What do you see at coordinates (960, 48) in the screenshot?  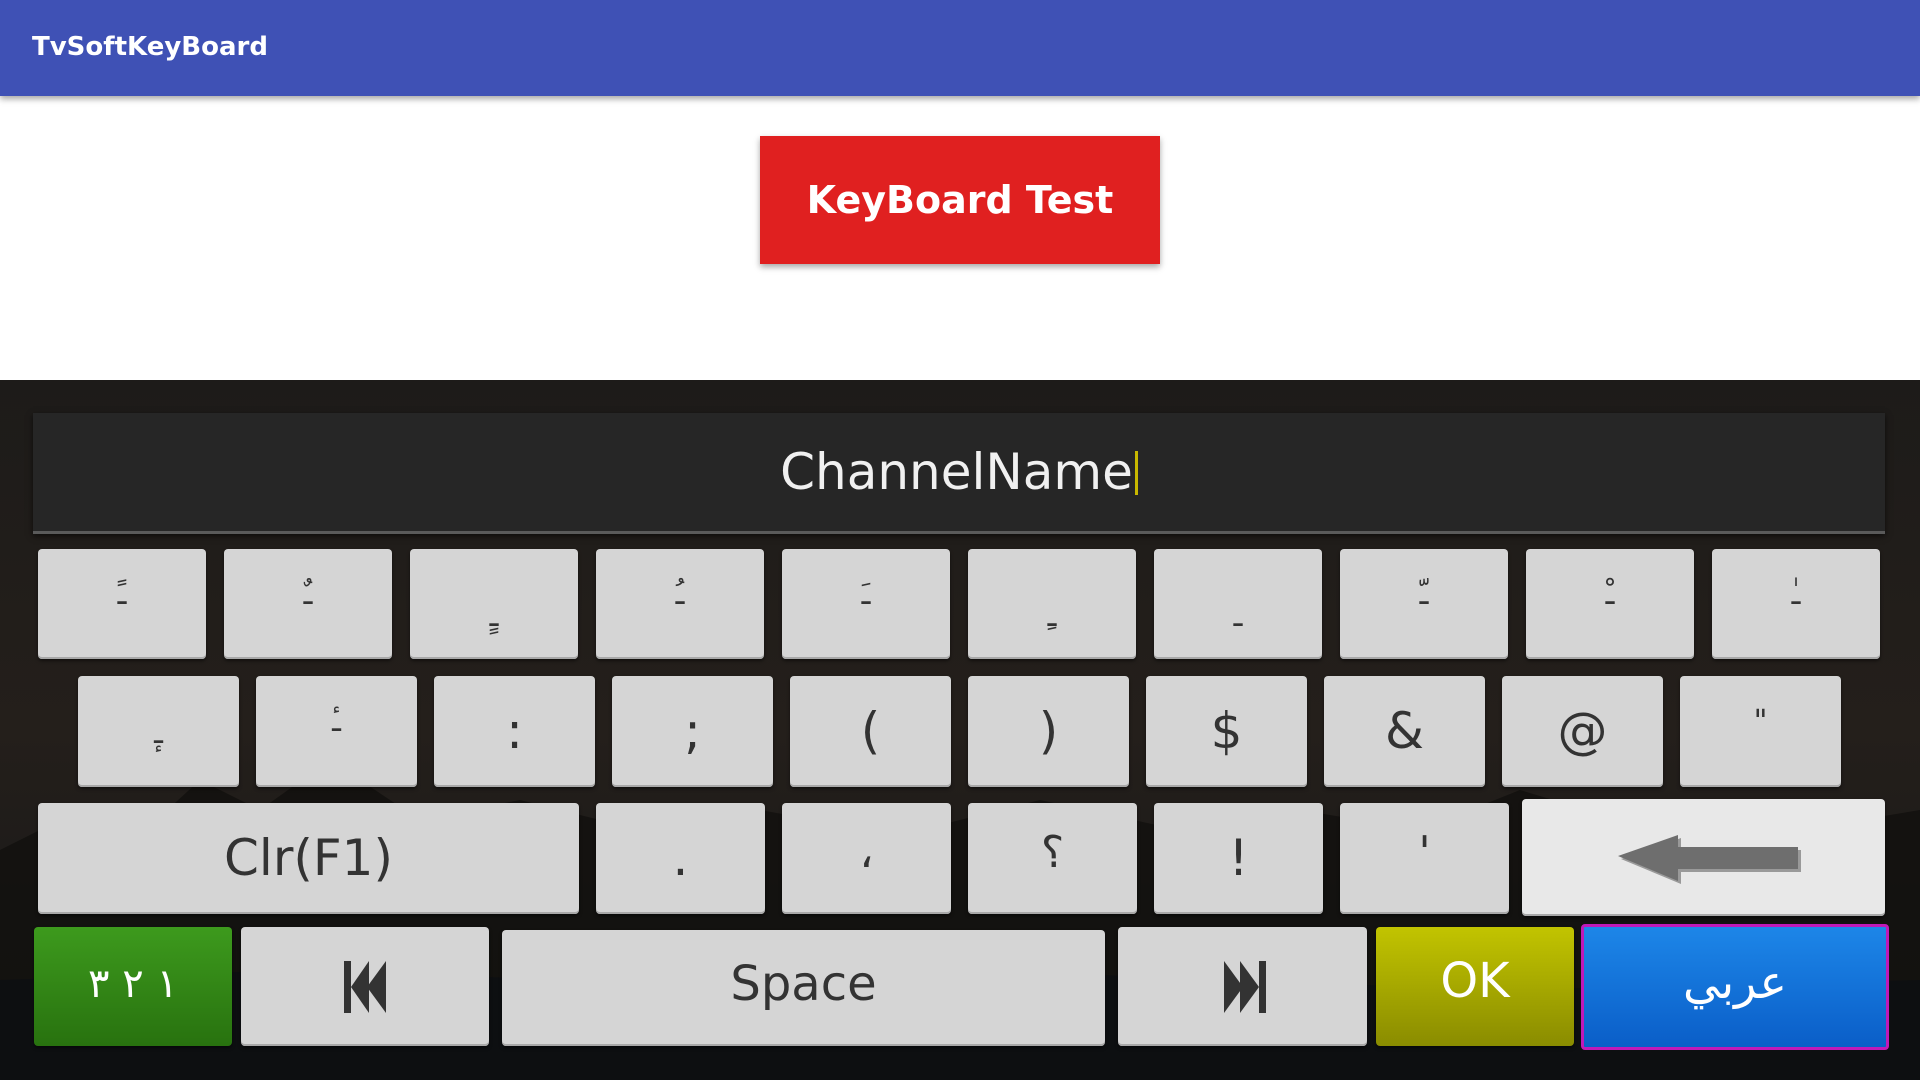 I see `app-bar: TvSoftKeyBoard` at bounding box center [960, 48].